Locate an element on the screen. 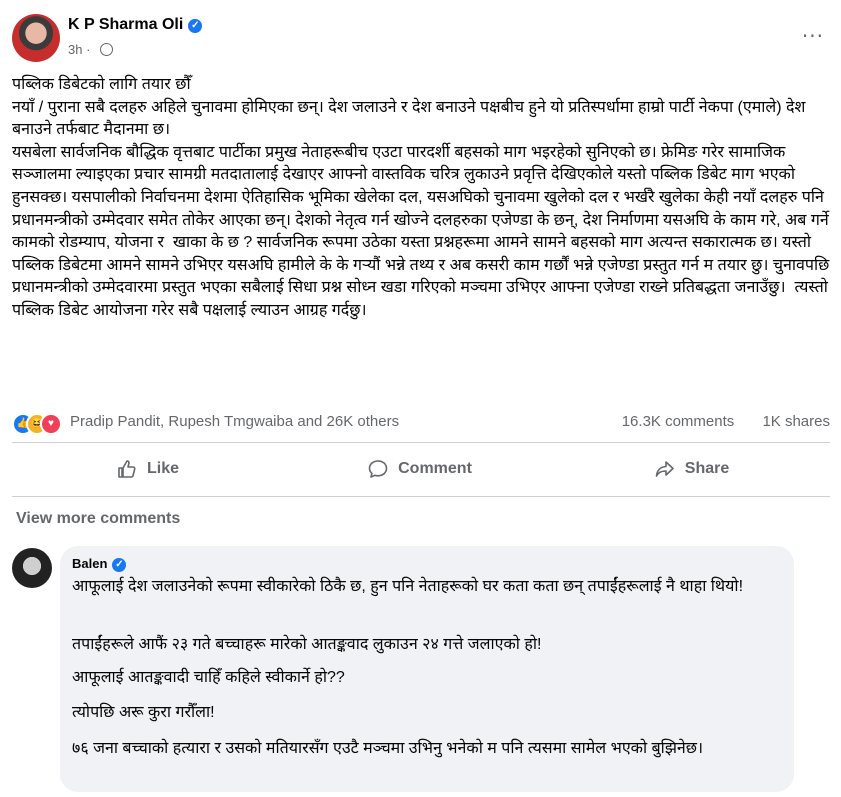 Image resolution: width=841 pixels, height=797 pixels. author-name-row: K P Sharma Oli ✓ is located at coordinates (135, 25).